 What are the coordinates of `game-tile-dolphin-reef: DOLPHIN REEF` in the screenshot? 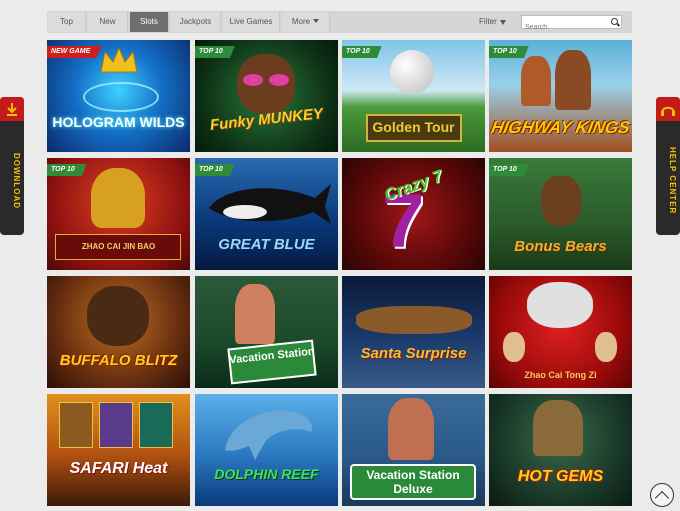 It's located at (266, 450).